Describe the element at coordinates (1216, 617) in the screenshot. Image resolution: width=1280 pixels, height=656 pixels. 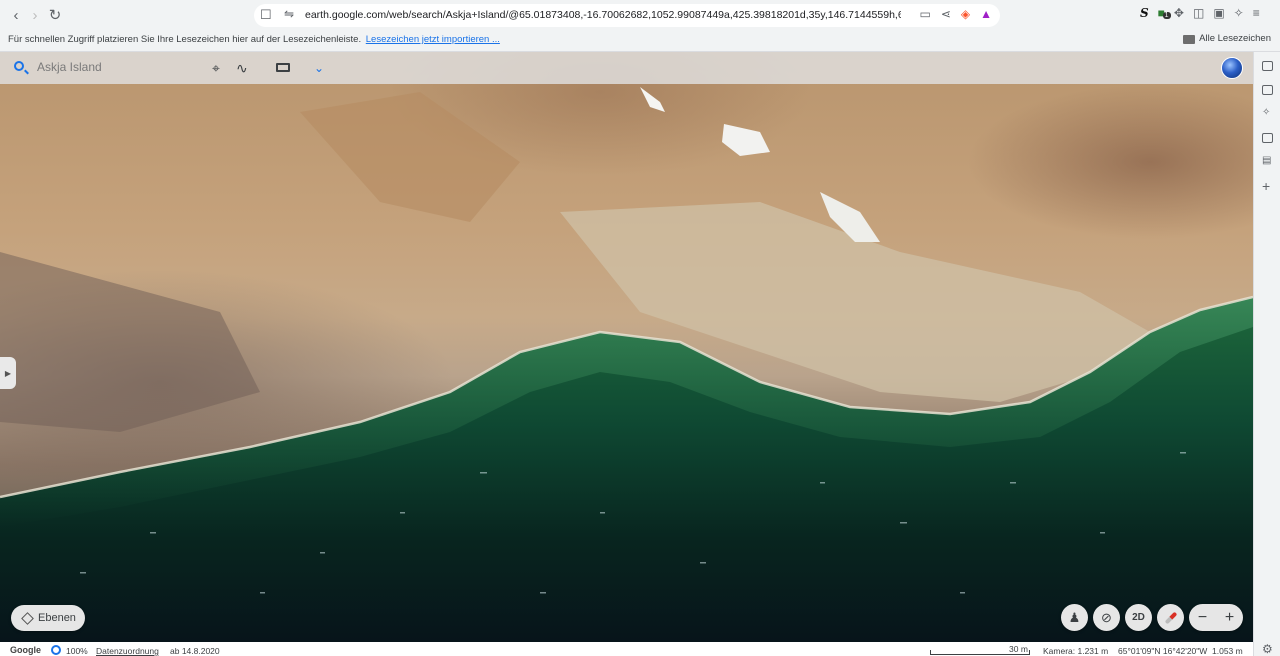
I see `zoom-controls: − +` at that location.